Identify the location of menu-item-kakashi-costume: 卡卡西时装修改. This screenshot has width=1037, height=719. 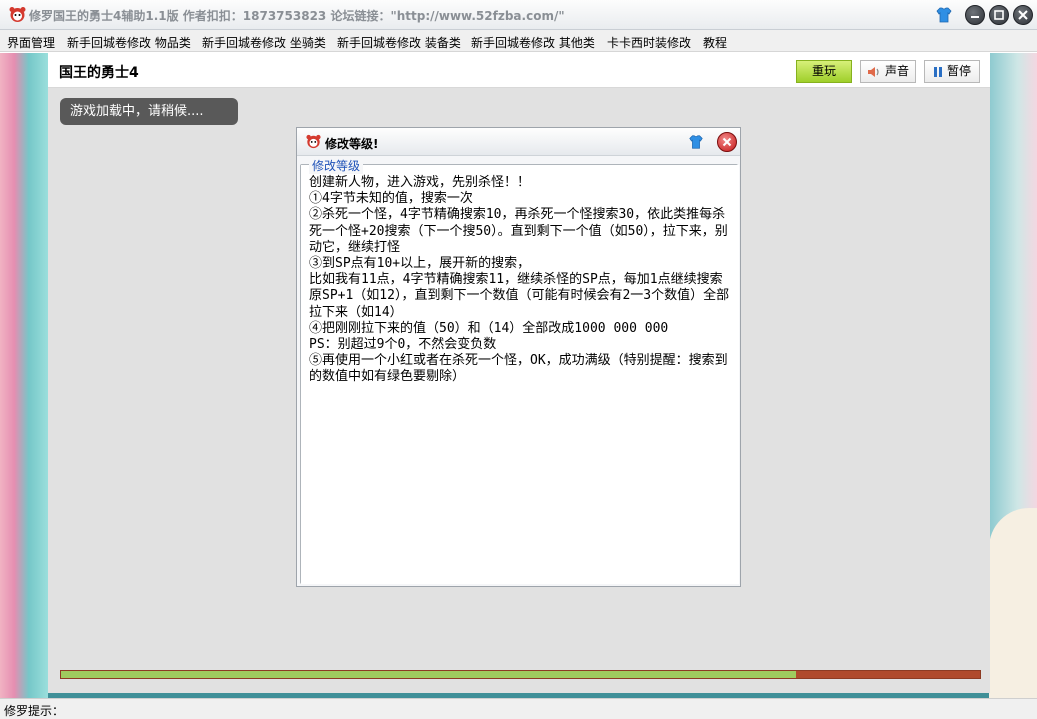
(649, 42).